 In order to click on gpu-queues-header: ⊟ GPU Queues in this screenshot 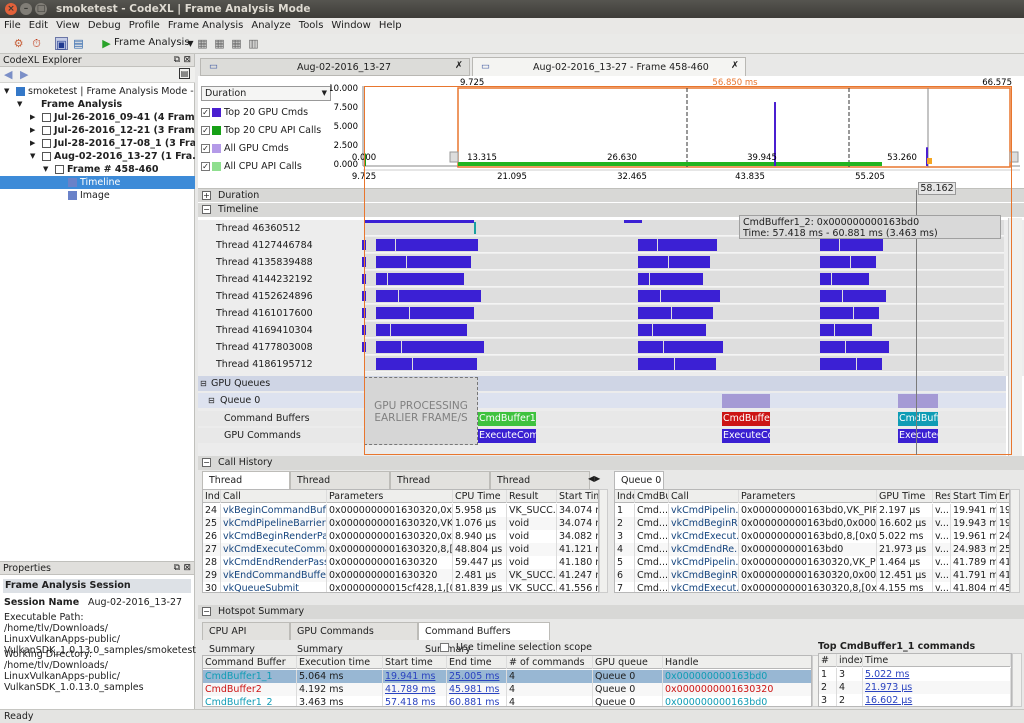, I will do `click(602, 383)`.